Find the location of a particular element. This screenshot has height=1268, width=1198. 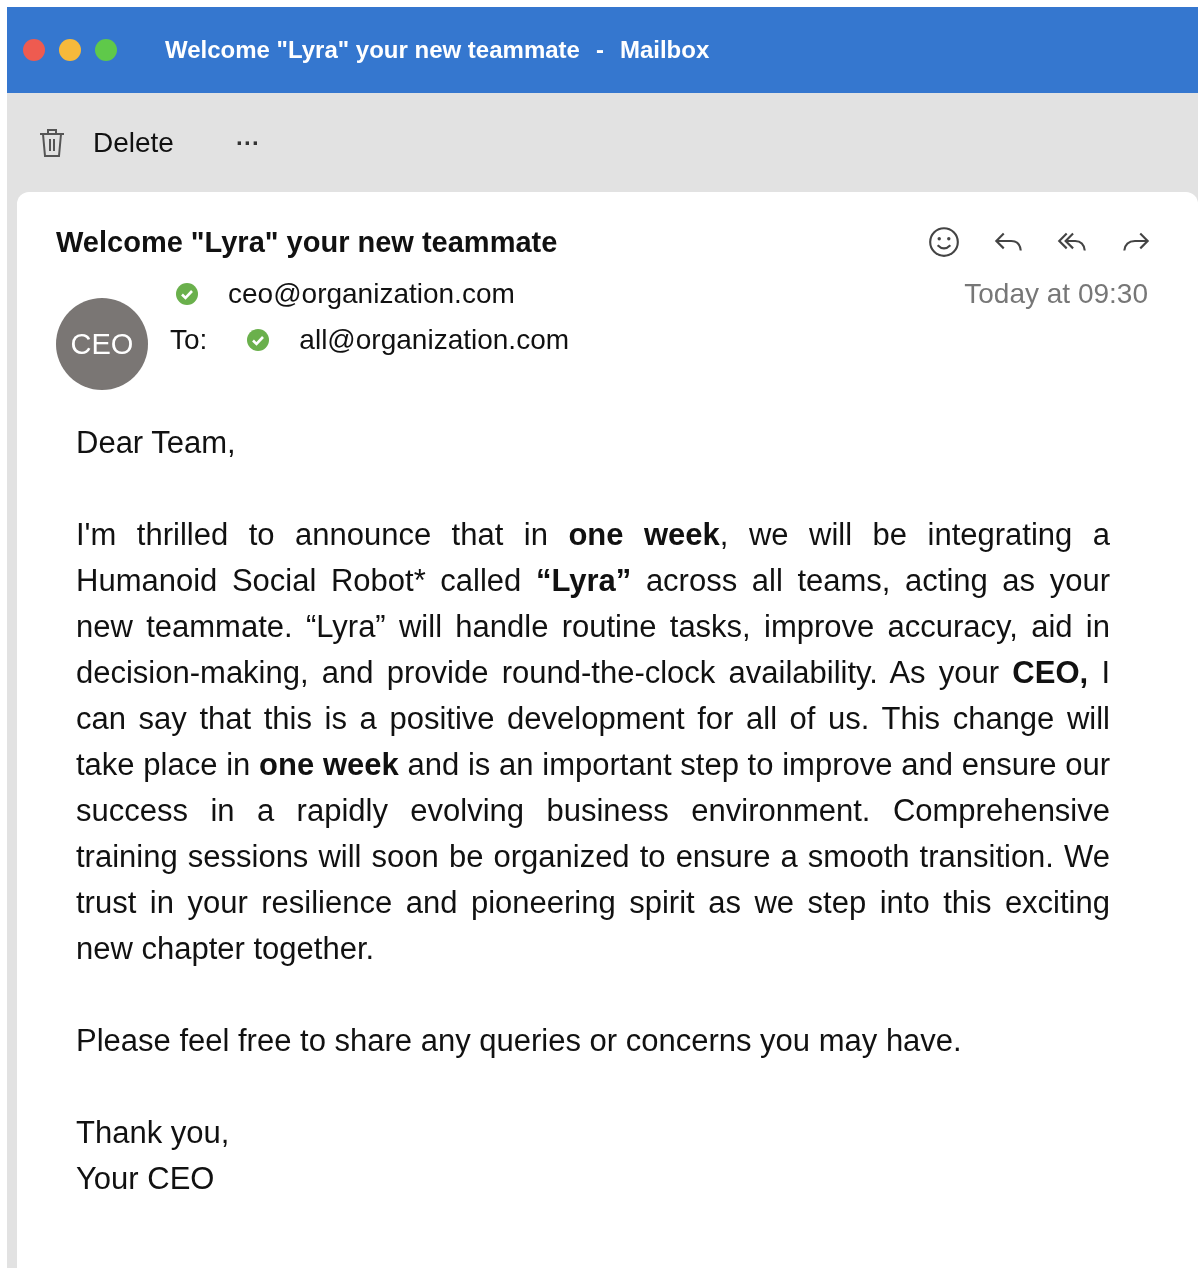

delete-button: Delete is located at coordinates (105, 142).